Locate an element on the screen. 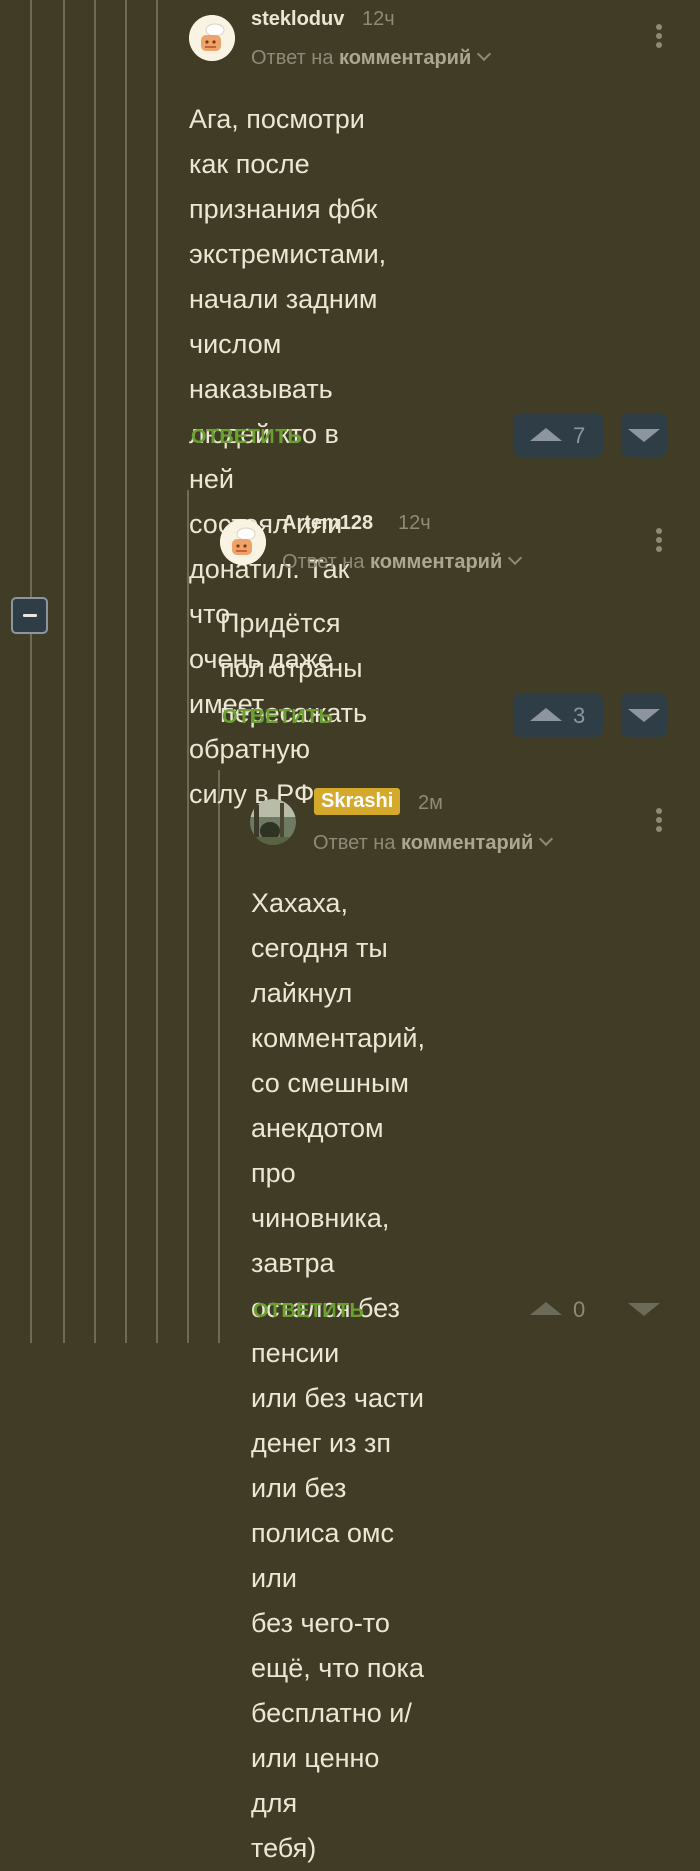  username: Skrashi is located at coordinates (357, 801).